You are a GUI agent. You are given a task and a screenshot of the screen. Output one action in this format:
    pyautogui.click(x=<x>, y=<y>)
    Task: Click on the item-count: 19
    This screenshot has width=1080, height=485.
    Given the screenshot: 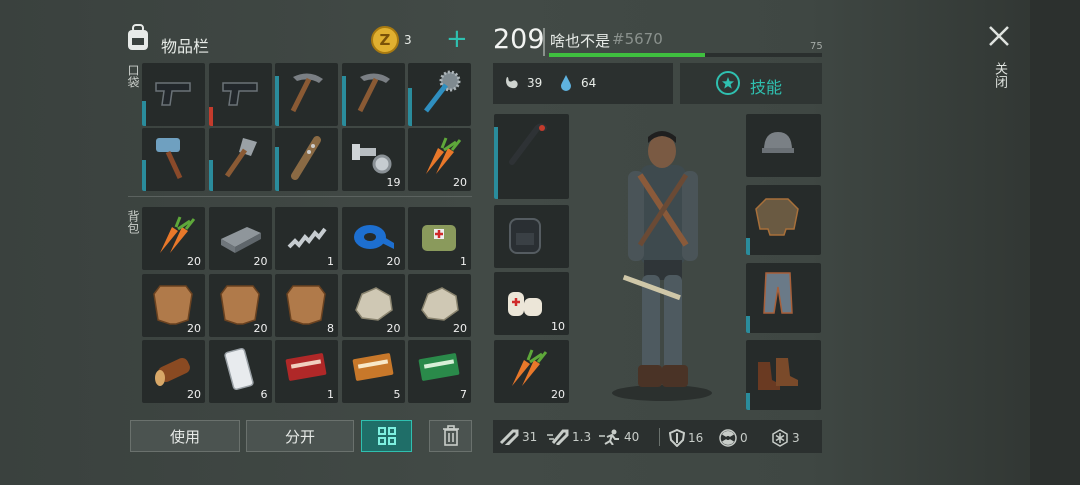 What is the action you would take?
    pyautogui.click(x=393, y=182)
    